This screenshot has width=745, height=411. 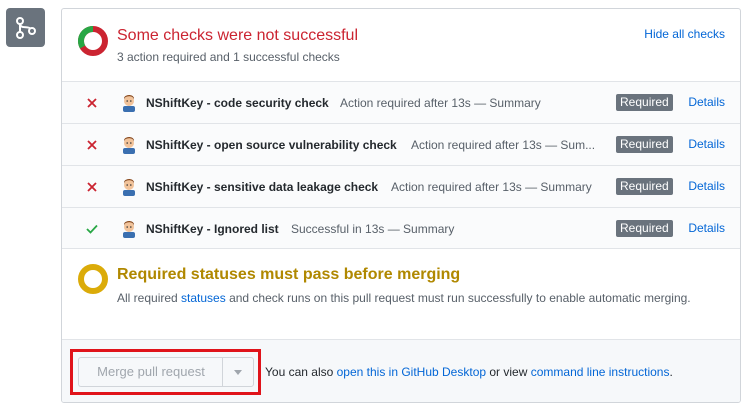 What do you see at coordinates (150, 372) in the screenshot?
I see `merge-pull-request-button: Merge pull request` at bounding box center [150, 372].